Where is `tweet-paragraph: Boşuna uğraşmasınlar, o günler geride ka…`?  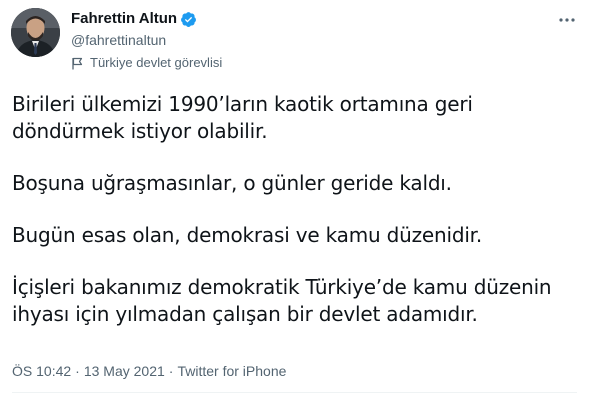 tweet-paragraph: Boşuna uğraşmasınlar, o günler geride ka… is located at coordinates (232, 183).